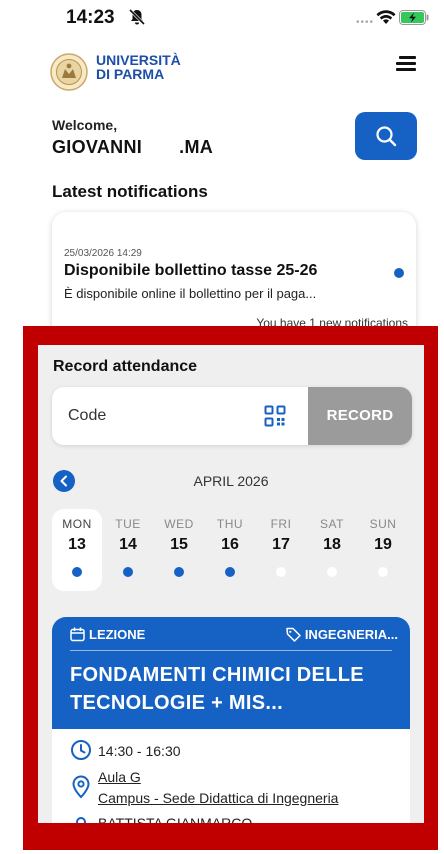 The image size is (444, 854). I want to click on divider, so click(231, 650).